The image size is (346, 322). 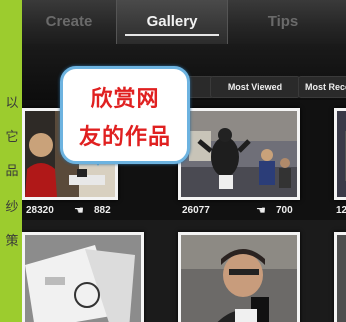 What do you see at coordinates (124, 137) in the screenshot?
I see `callout-text-line-2: 友的作品` at bounding box center [124, 137].